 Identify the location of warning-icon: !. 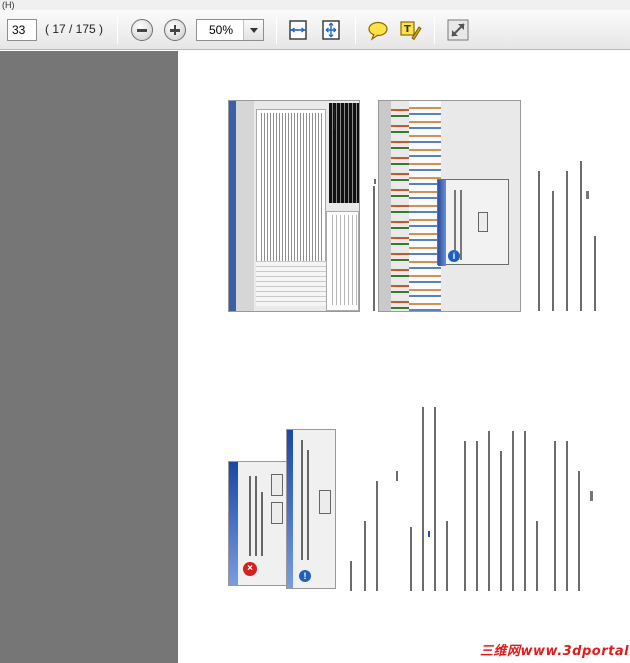
(305, 576).